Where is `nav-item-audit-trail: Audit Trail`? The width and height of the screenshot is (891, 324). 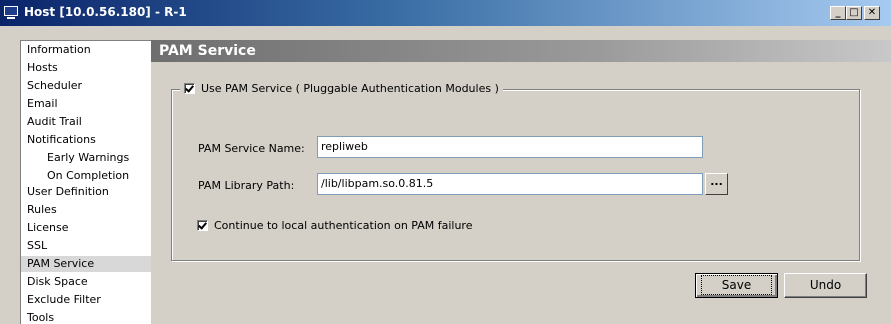
nav-item-audit-trail: Audit Trail is located at coordinates (86, 122).